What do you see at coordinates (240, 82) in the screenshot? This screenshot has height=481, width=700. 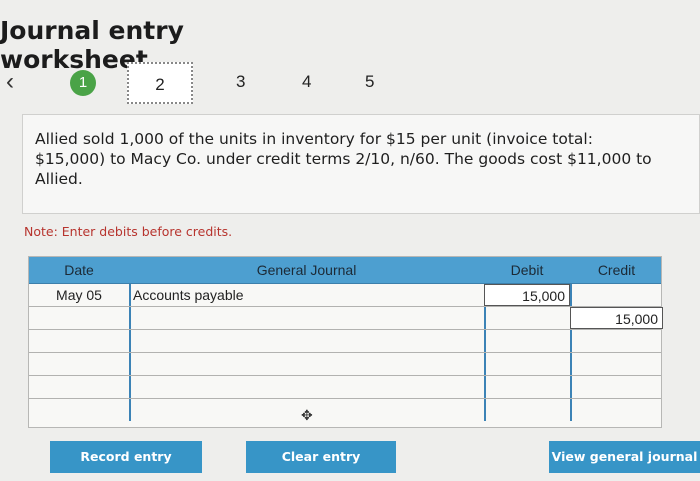 I see `step-3: 3` at bounding box center [240, 82].